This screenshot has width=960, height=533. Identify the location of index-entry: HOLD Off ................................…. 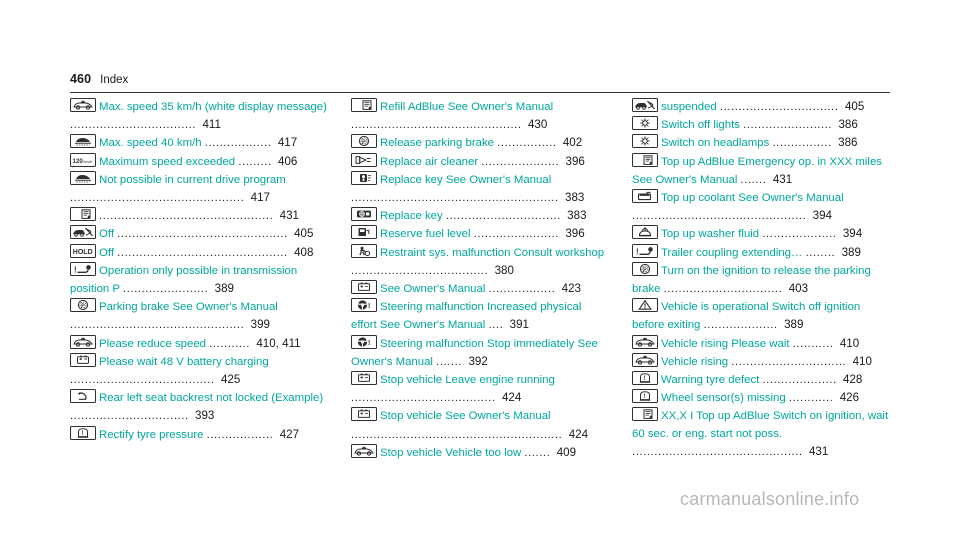
(199, 252).